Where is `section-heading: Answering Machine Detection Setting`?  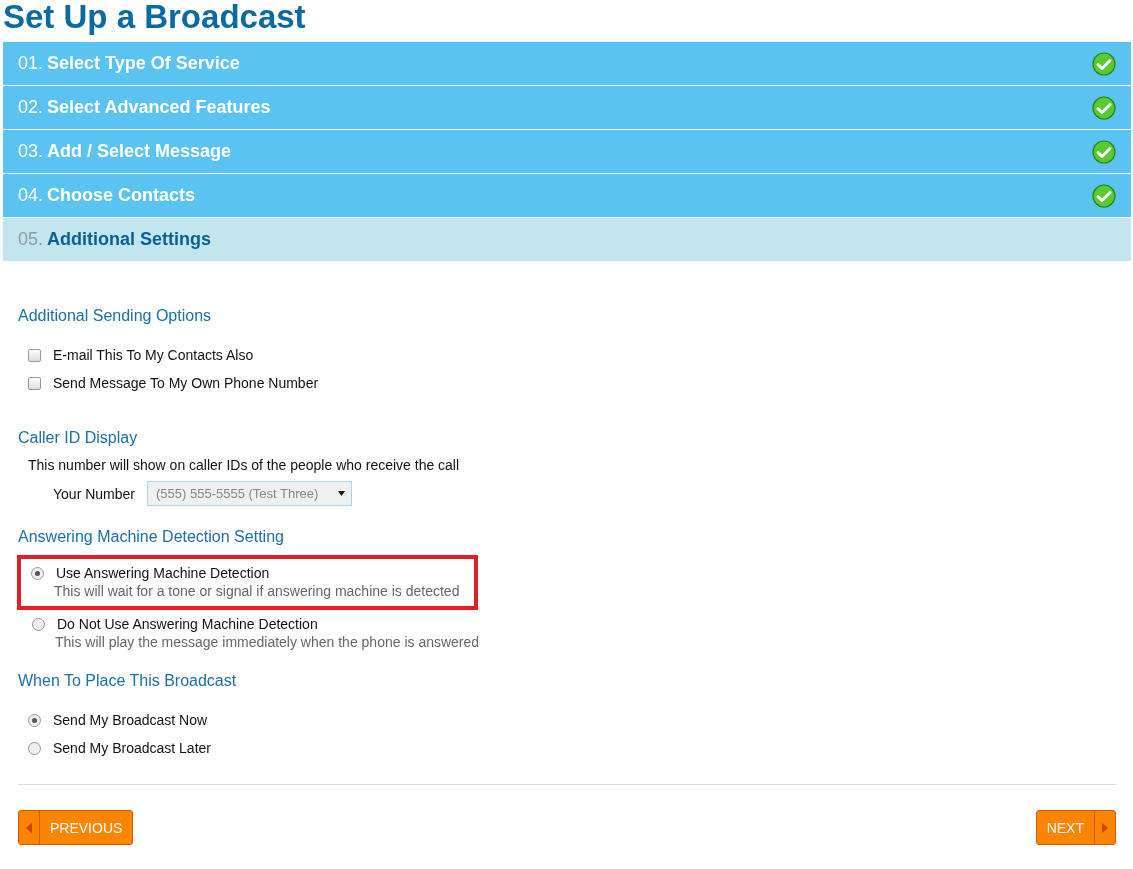
section-heading: Answering Machine Detection Setting is located at coordinates (151, 537).